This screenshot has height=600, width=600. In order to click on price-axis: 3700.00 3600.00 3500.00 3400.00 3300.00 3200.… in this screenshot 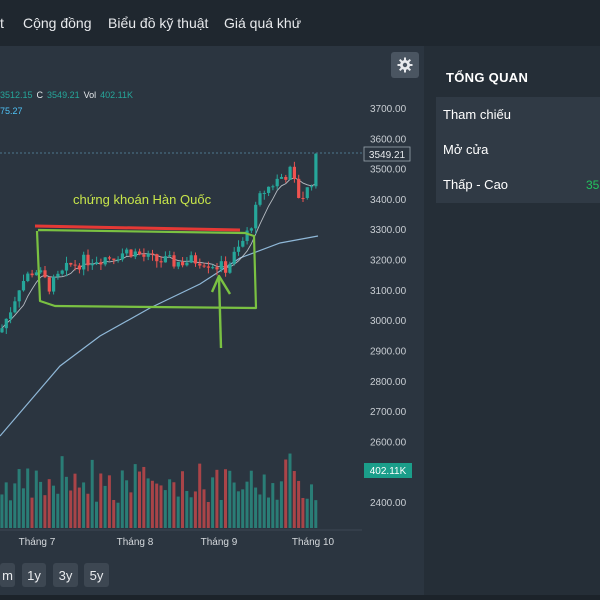, I will do `click(388, 306)`.